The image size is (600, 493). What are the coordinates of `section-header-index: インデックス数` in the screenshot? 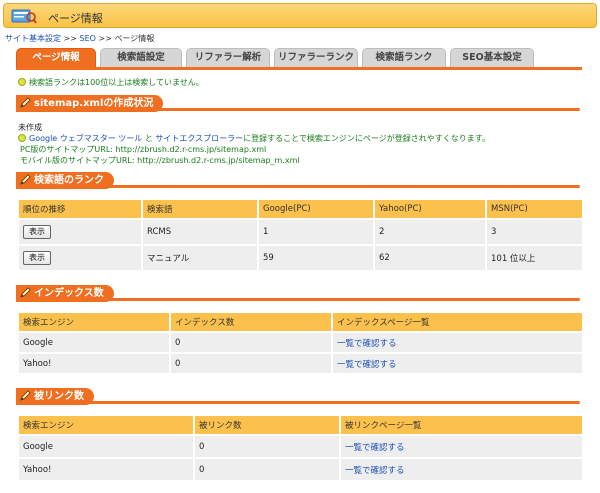 It's located at (299, 293).